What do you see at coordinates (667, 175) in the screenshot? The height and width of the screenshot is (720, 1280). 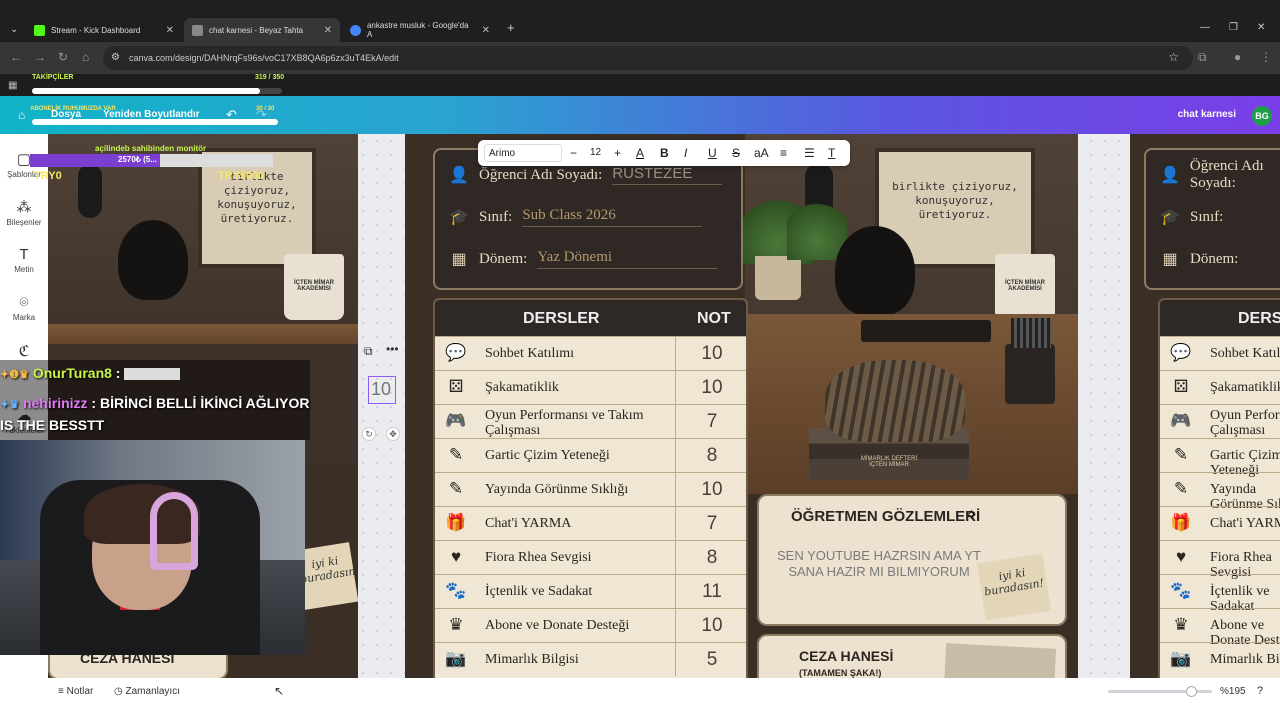 I see `student-name-value: RUSTEZEE` at bounding box center [667, 175].